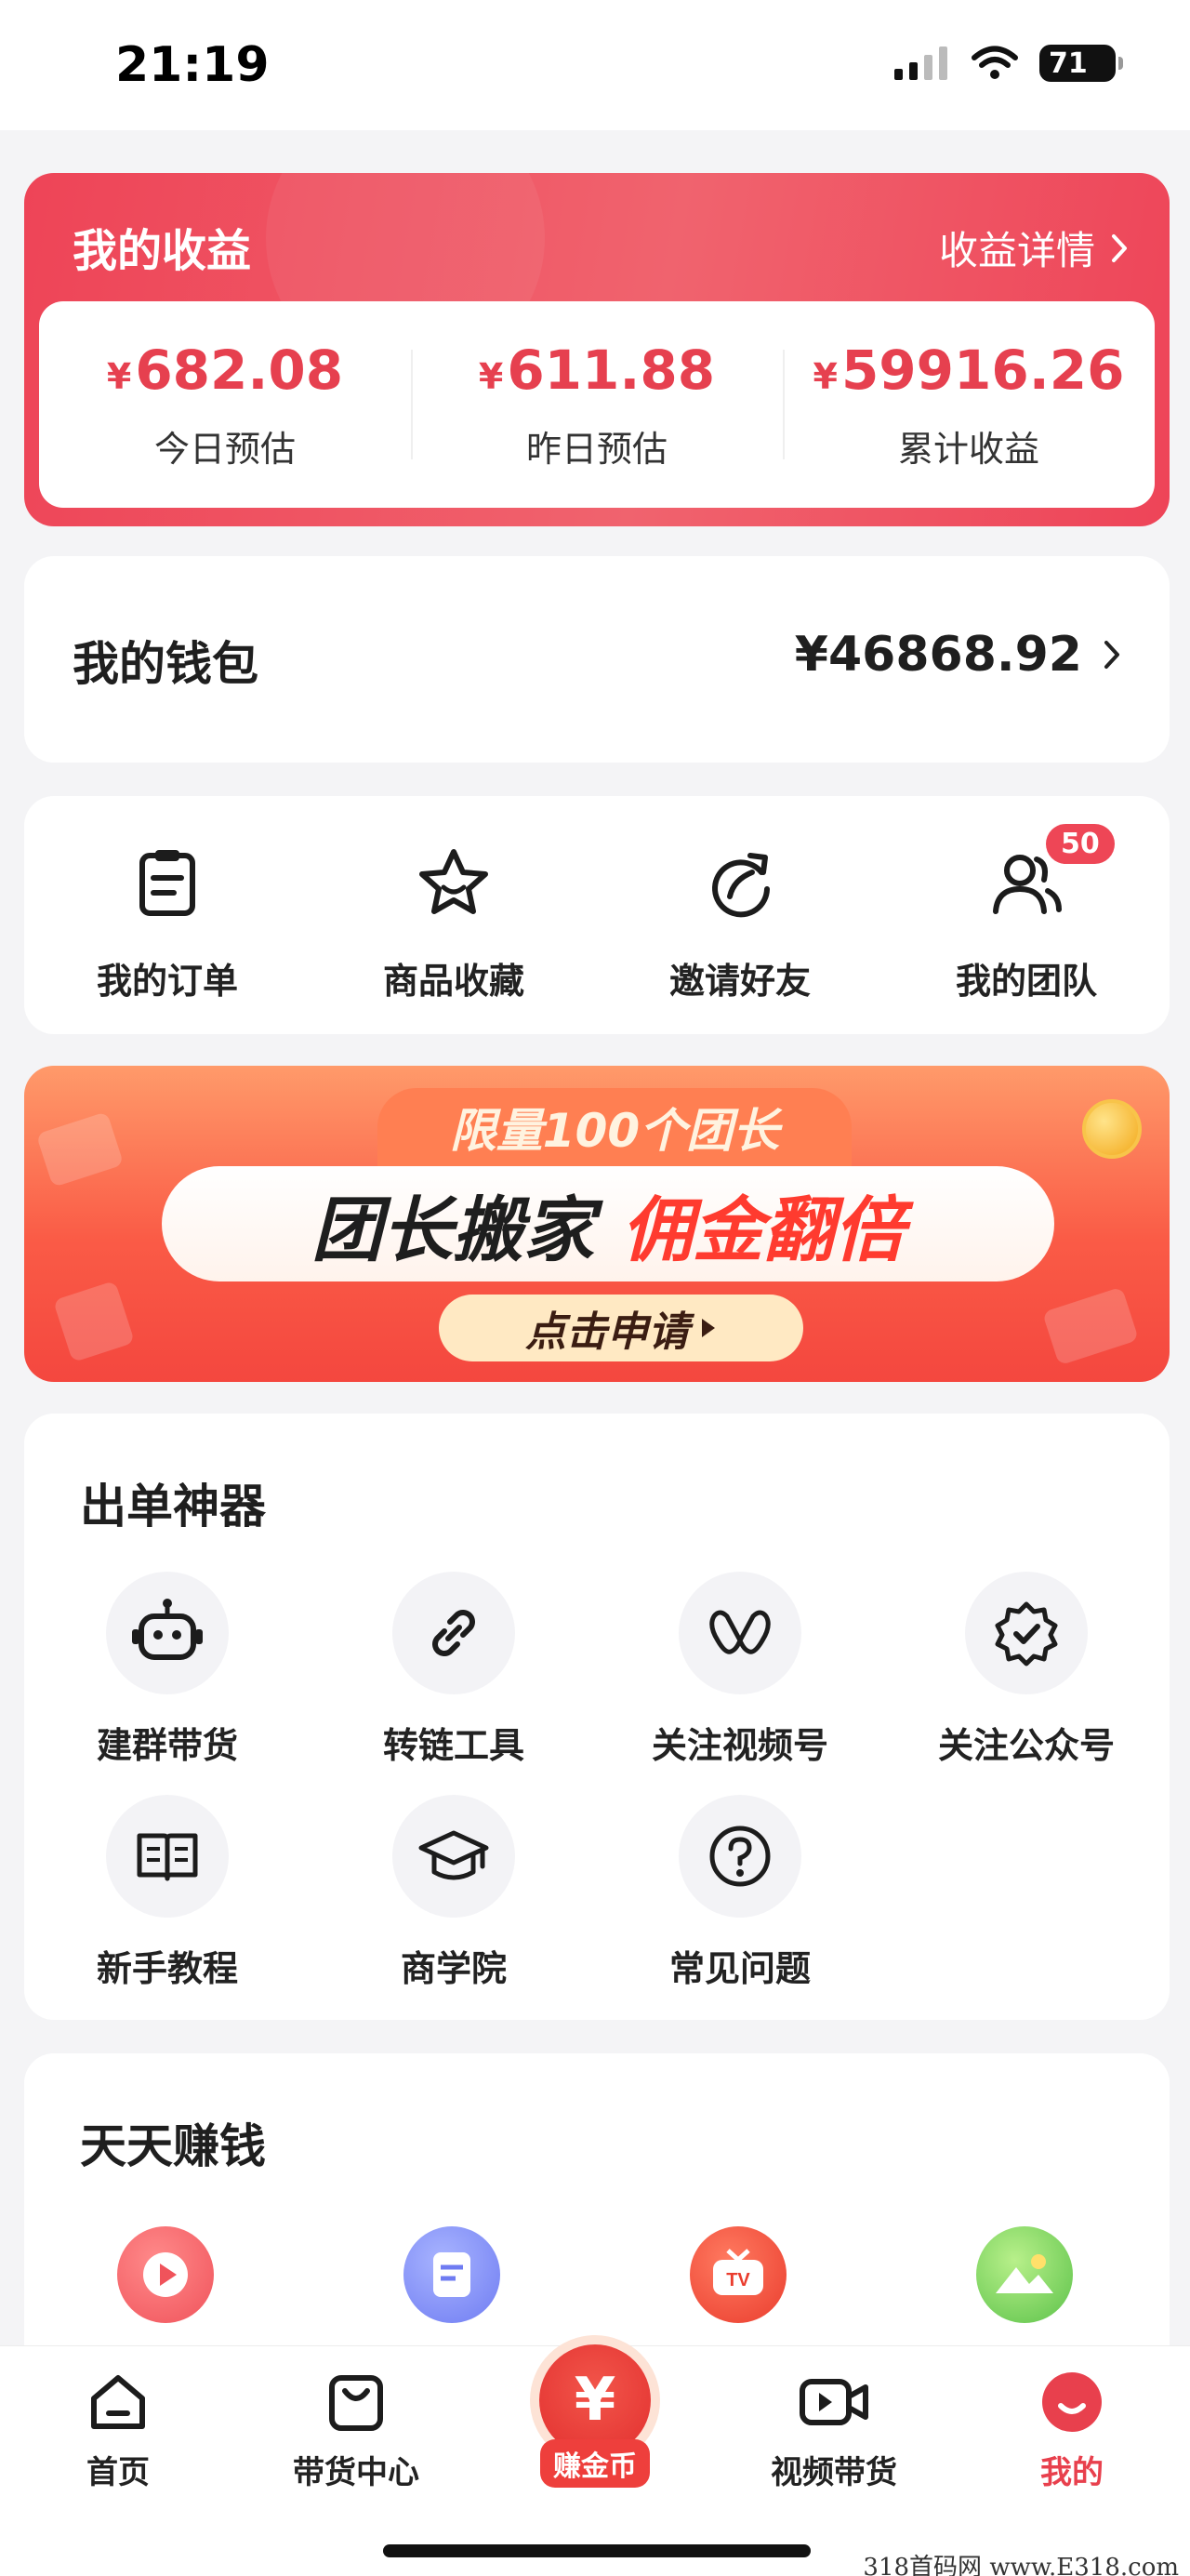  What do you see at coordinates (167, 1893) in the screenshot?
I see `tool-tutorial: 新手教程` at bounding box center [167, 1893].